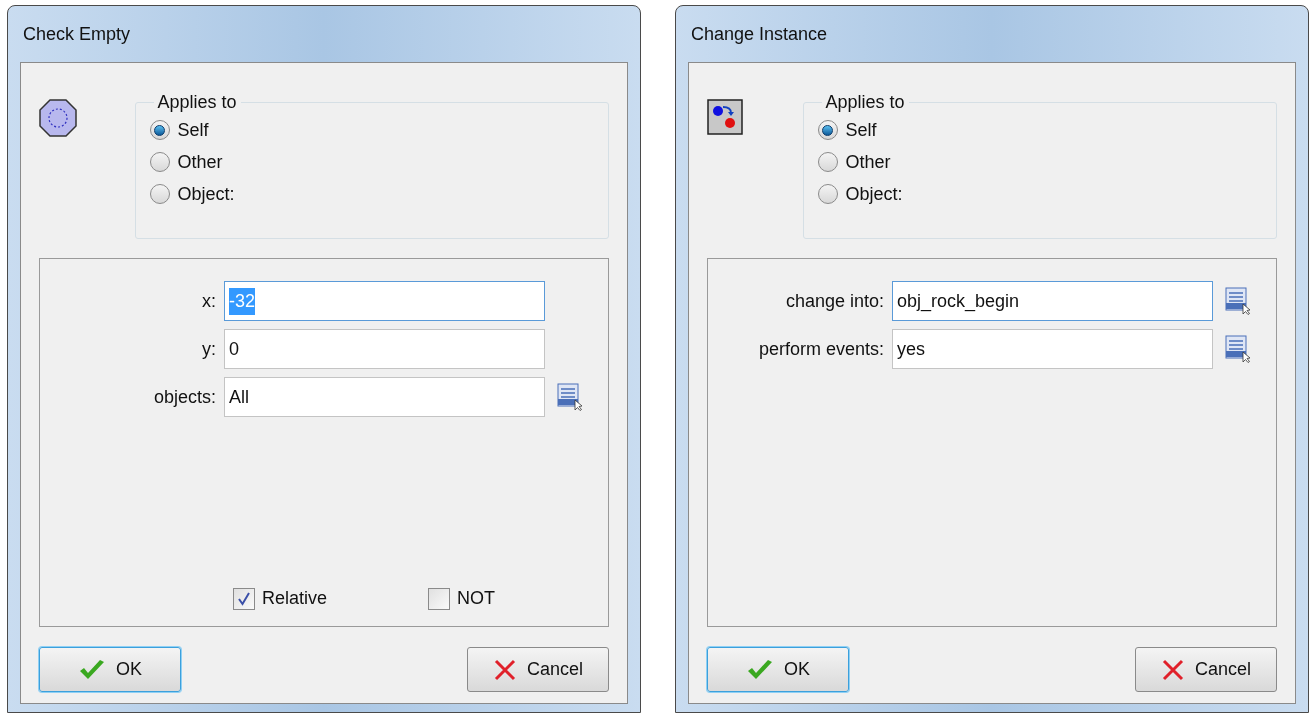  I want to click on window-title: Change Instance, so click(759, 34).